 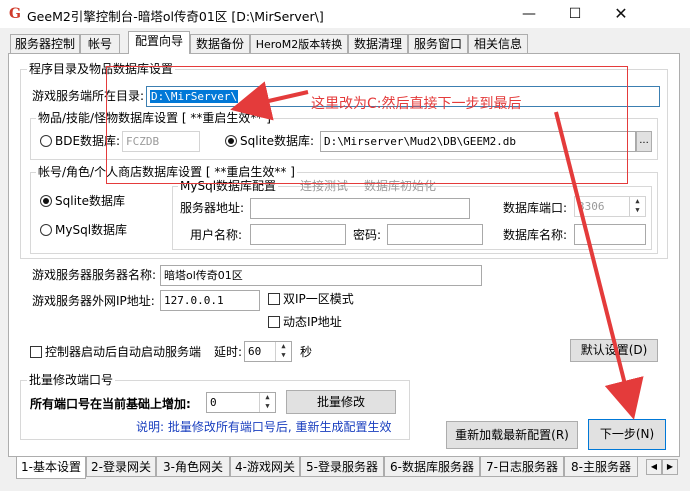 I want to click on arrow-to-next-button, so click(x=599, y=265).